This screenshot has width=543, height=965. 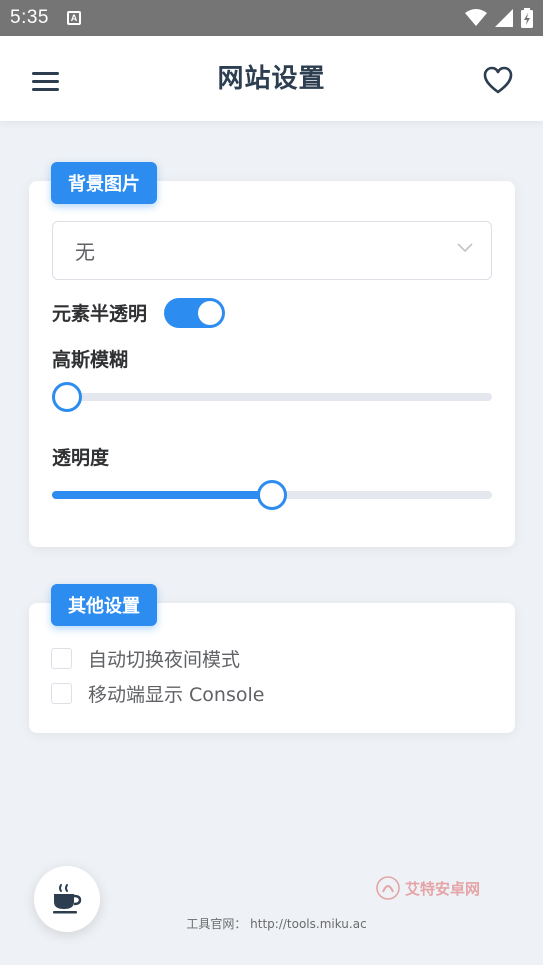 I want to click on semi-transparent-toggle, so click(x=194, y=313).